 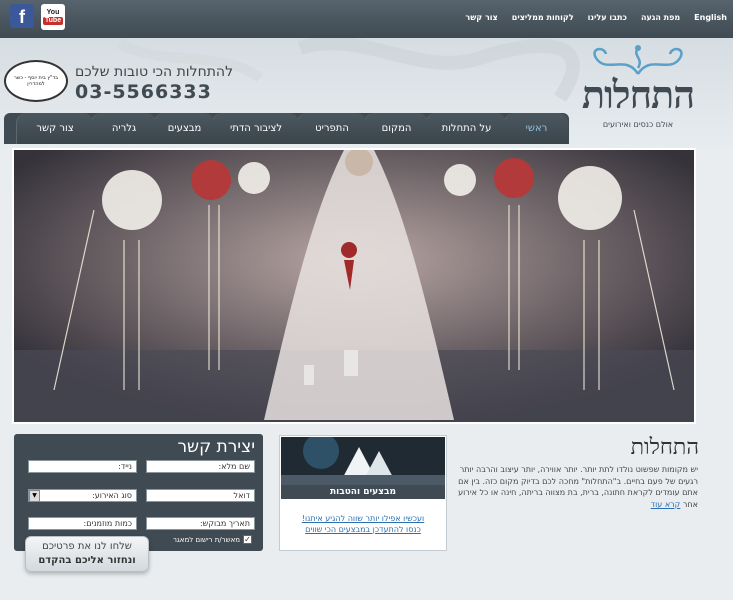 What do you see at coordinates (331, 128) in the screenshot?
I see `tab-menu: התפריט` at bounding box center [331, 128].